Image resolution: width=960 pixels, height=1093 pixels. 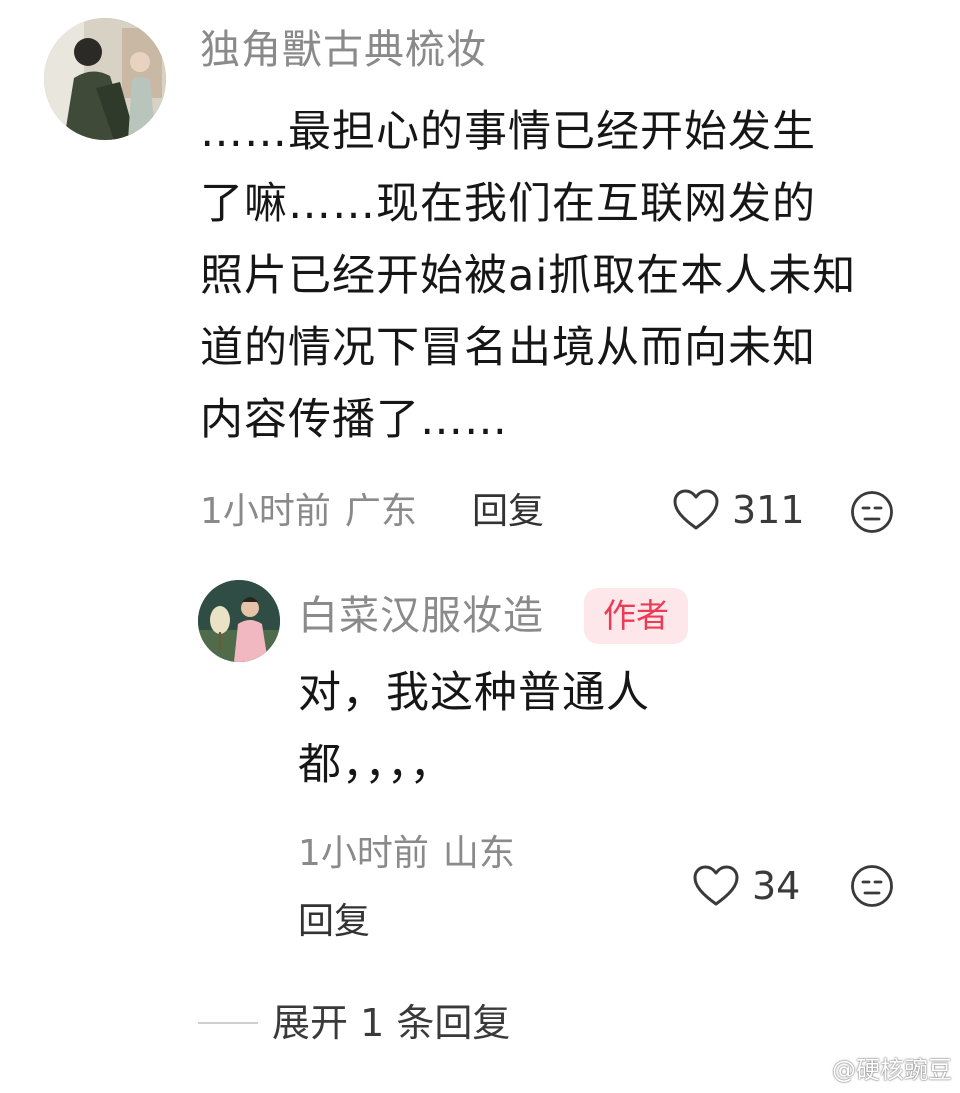 I want to click on reply-comment-text: 对，我这种普通人 都，，，，, so click(x=508, y=729).